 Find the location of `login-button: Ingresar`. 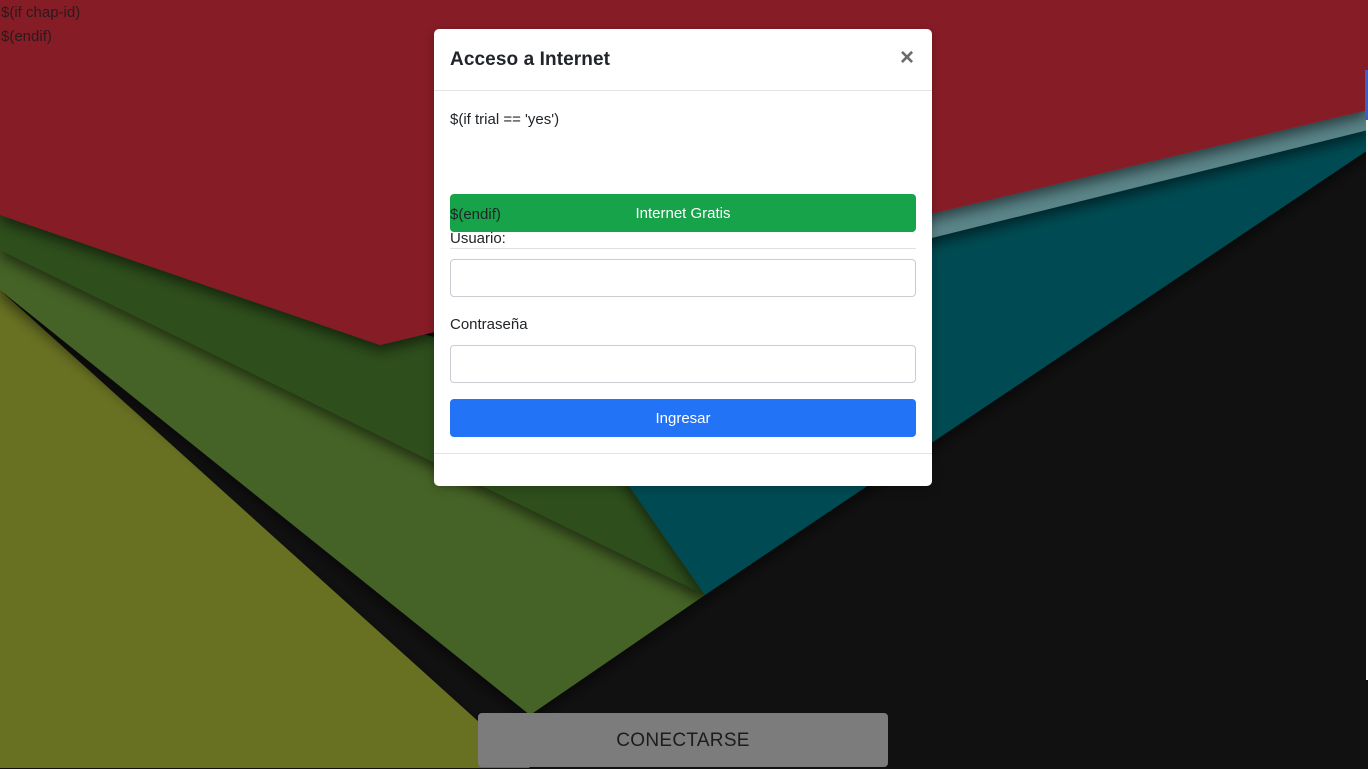

login-button: Ingresar is located at coordinates (683, 418).